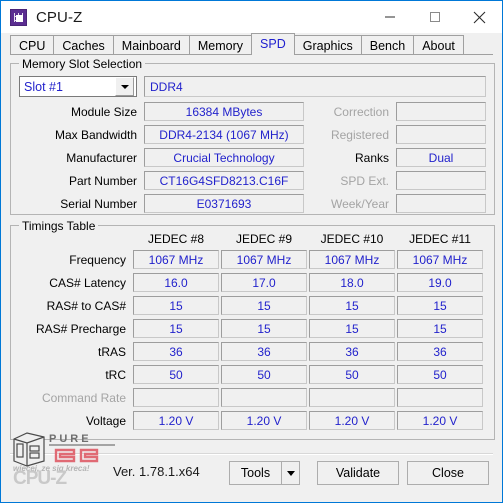 The height and width of the screenshot is (503, 503). Describe the element at coordinates (352, 420) in the screenshot. I see `cell-voltage-jedec10: 1.20 V` at that location.